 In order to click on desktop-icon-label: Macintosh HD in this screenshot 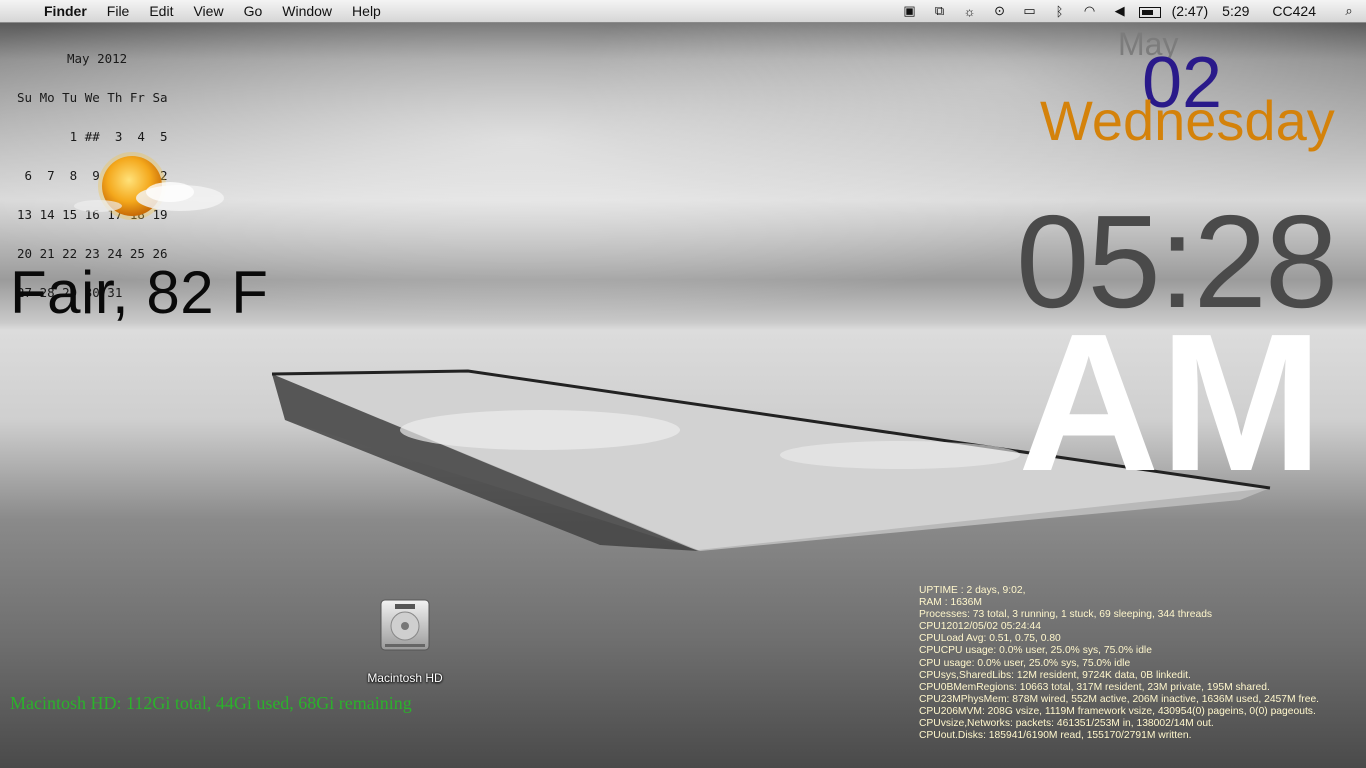, I will do `click(405, 678)`.